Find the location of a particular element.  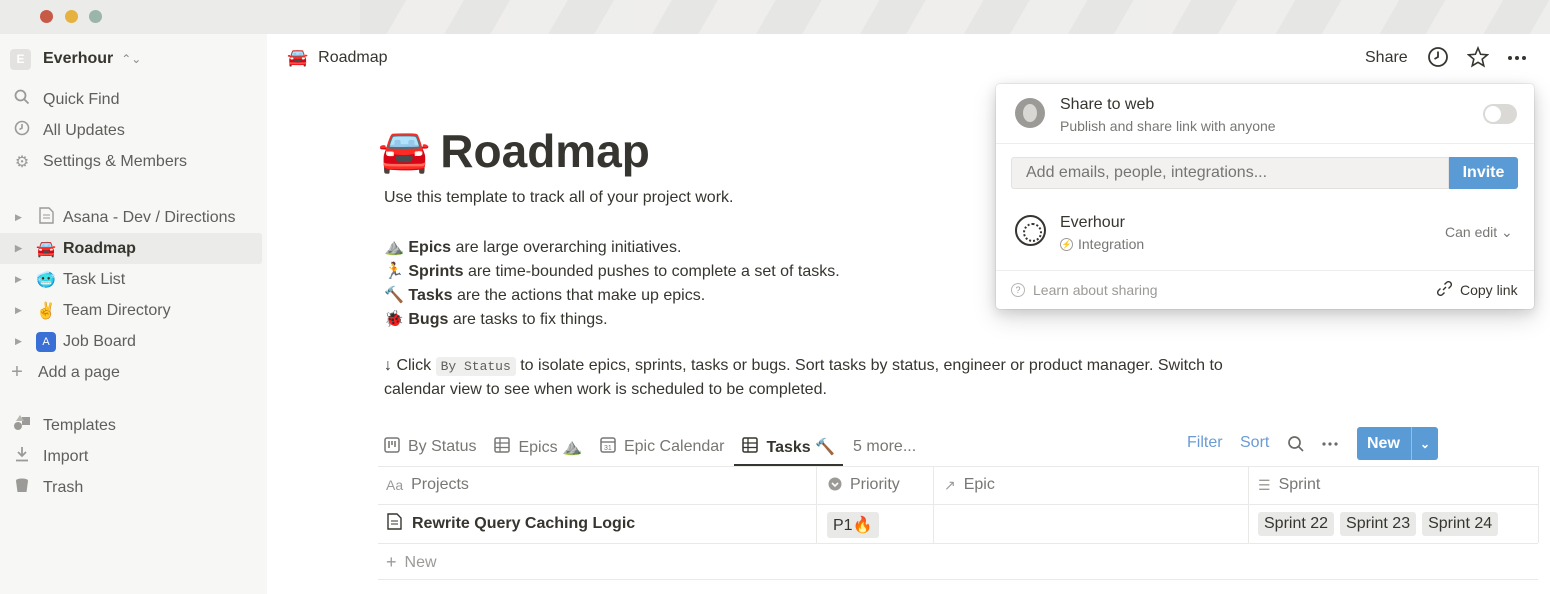

copy-link-button: Copy link is located at coordinates (1477, 289).